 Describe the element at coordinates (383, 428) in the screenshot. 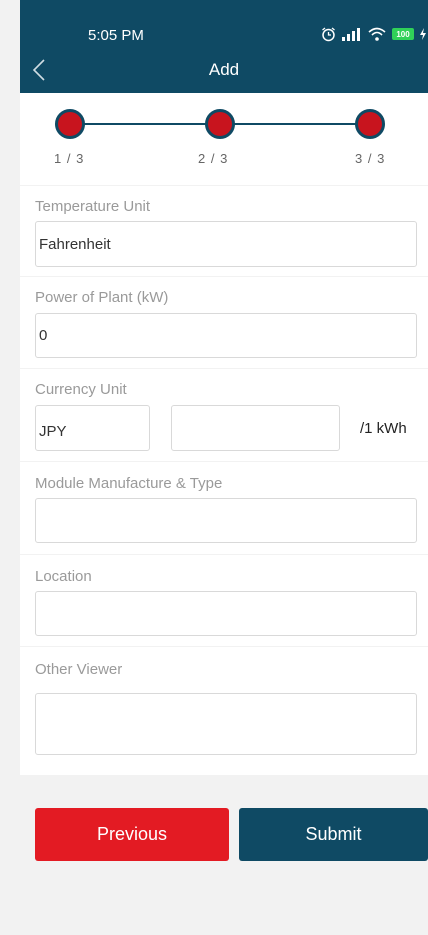

I see `price-suffix: /1 kWh` at that location.